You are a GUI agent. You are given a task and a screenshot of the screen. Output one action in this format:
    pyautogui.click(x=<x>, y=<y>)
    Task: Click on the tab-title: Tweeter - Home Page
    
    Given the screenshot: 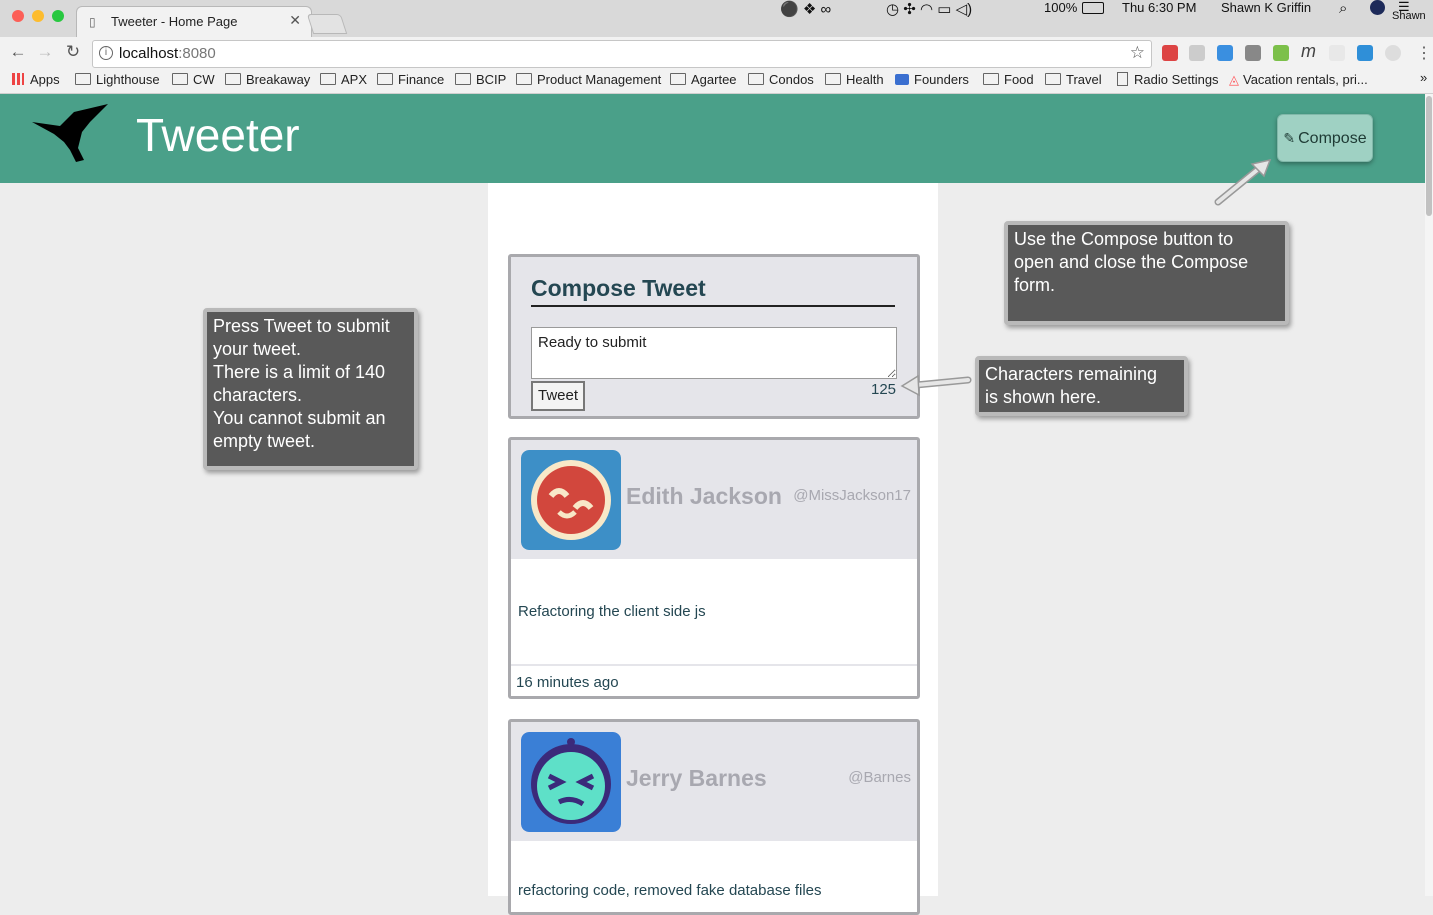 What is the action you would take?
    pyautogui.click(x=174, y=21)
    